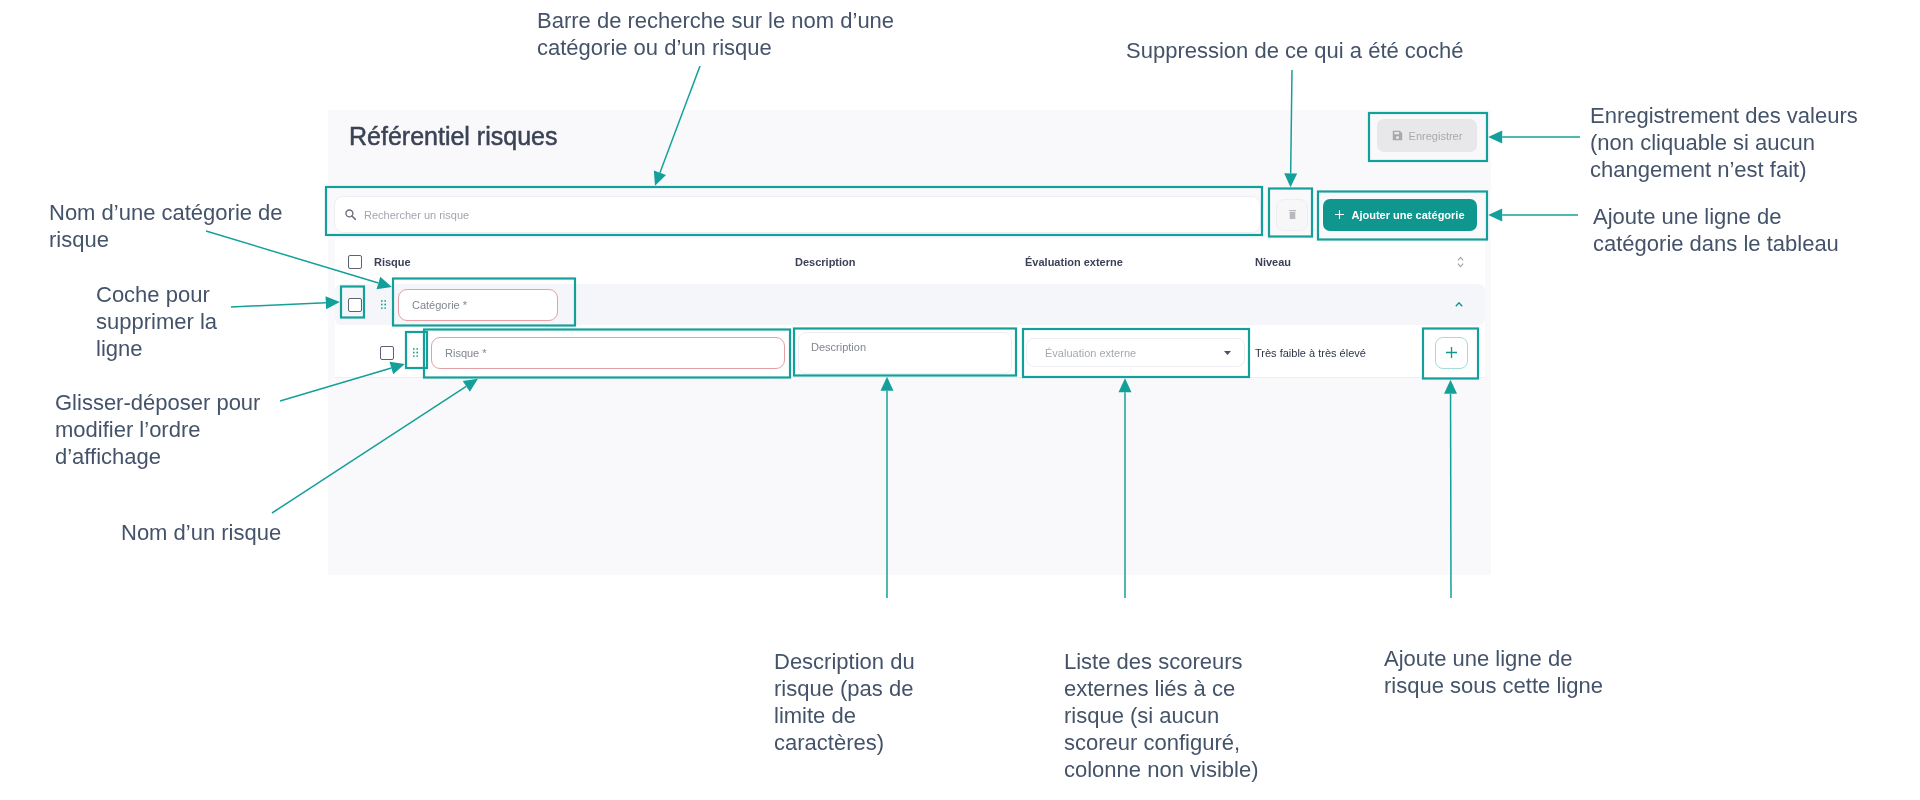 The image size is (1920, 800). Describe the element at coordinates (1400, 214) in the screenshot. I see `add-category-button: Ajouter une catégorie` at that location.